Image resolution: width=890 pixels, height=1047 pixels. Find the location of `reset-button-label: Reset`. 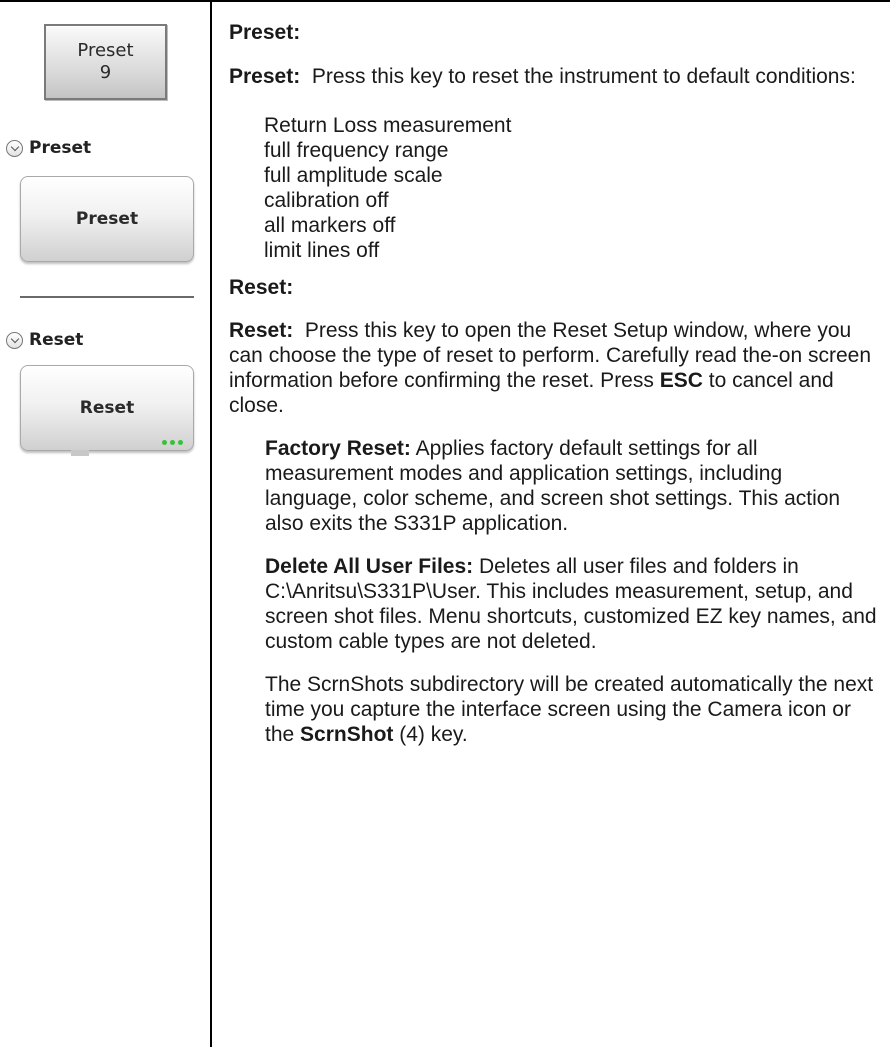

reset-button-label: Reset is located at coordinates (107, 408).